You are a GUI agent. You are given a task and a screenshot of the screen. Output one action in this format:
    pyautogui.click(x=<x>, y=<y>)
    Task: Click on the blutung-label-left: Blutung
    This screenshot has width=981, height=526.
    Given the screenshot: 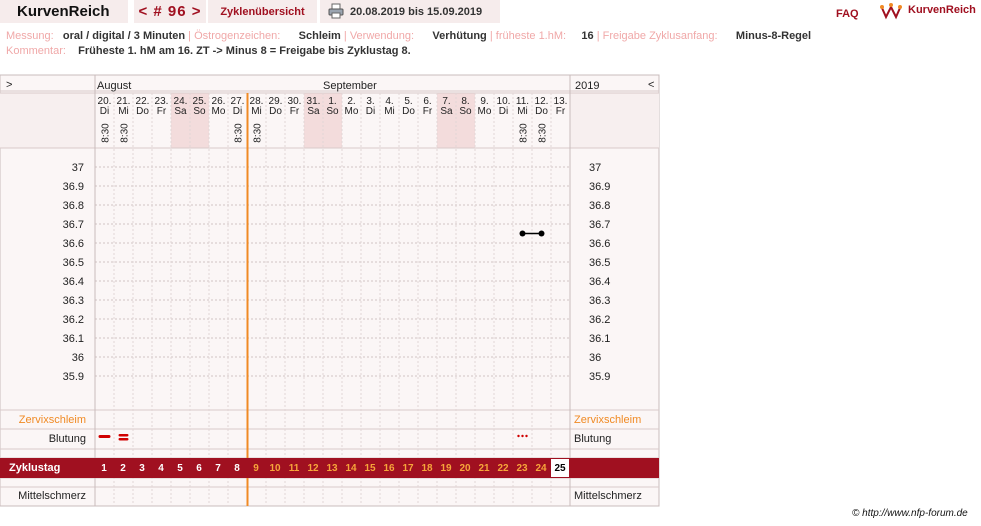 What is the action you would take?
    pyautogui.click(x=67, y=439)
    